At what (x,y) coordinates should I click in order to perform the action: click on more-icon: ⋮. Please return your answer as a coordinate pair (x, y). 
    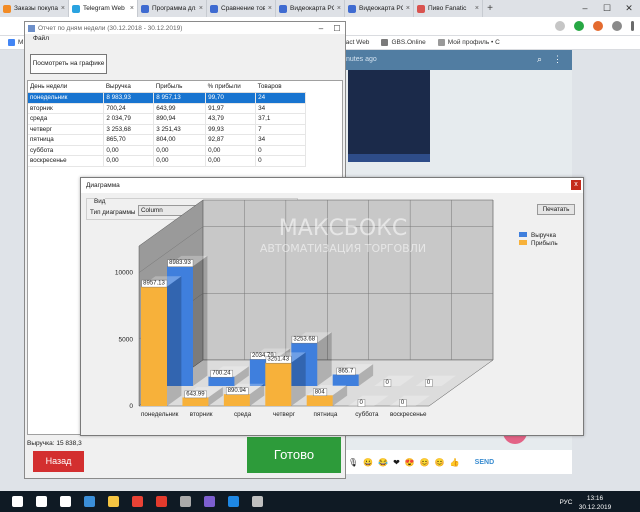
    Looking at the image, I should click on (557, 59).